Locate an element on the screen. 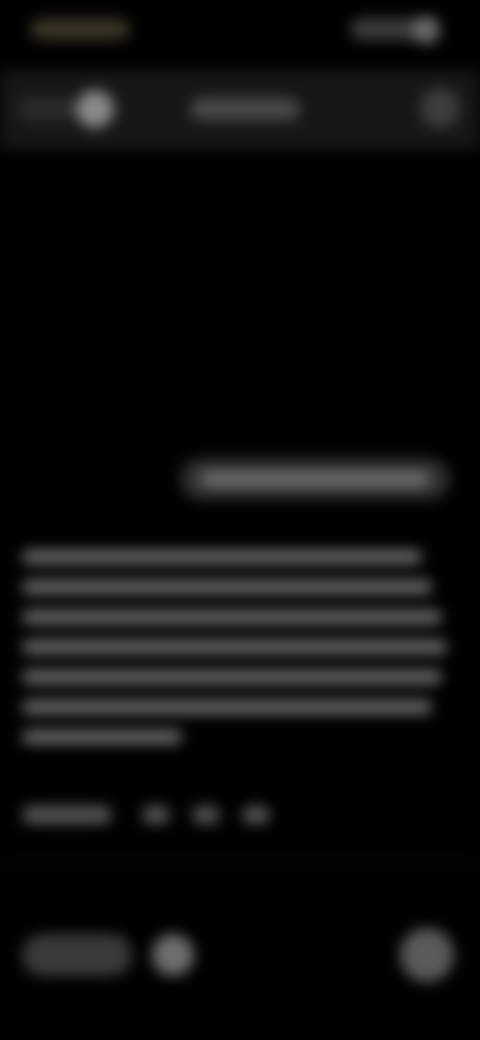 The height and width of the screenshot is (1040, 480). user-message-text is located at coordinates (315, 479).